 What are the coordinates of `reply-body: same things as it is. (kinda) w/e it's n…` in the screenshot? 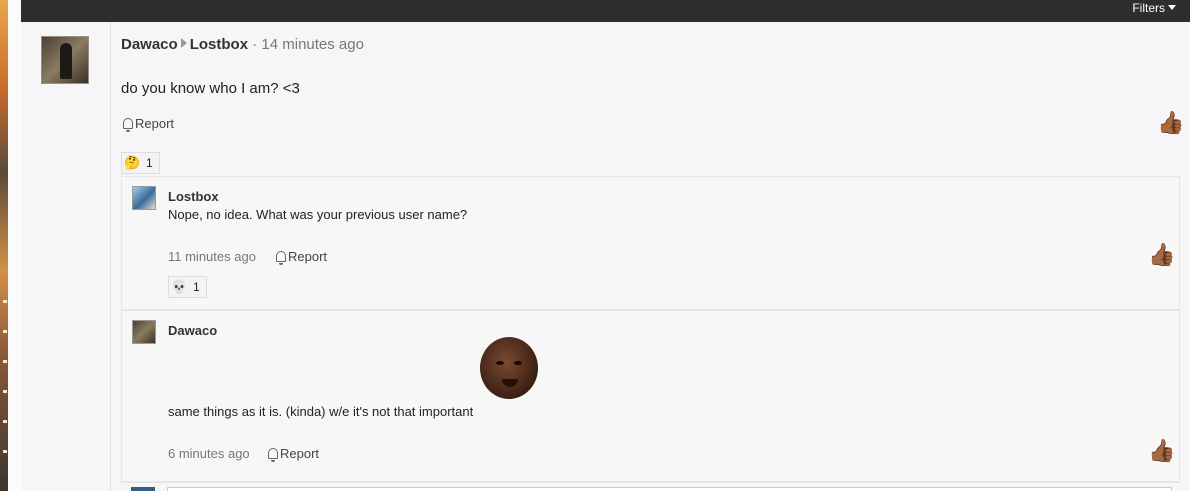 It's located at (321, 411).